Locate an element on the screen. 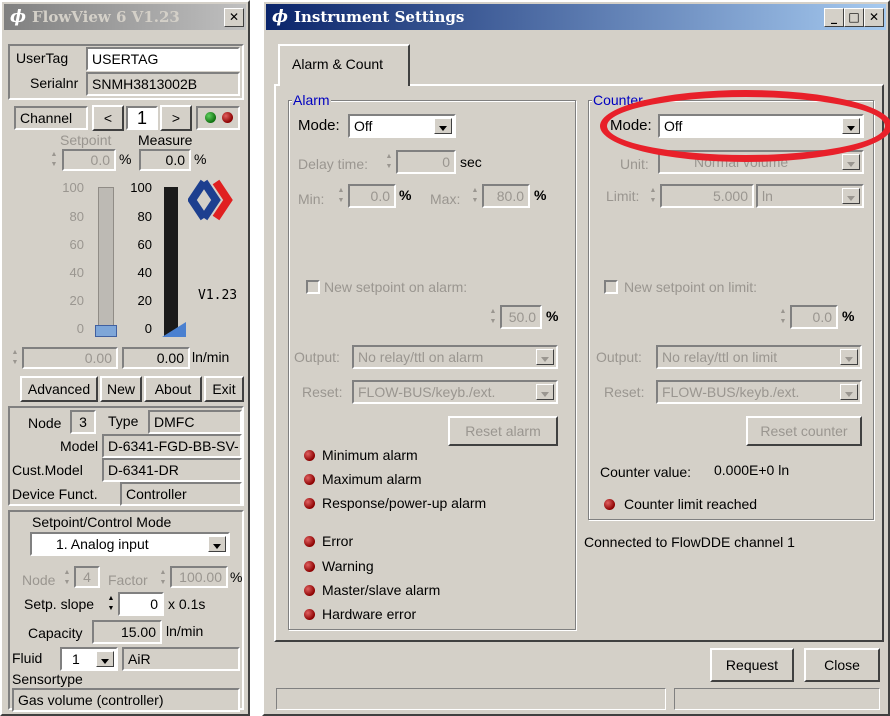 This screenshot has height=716, width=890. setp-slope-spin-icon: ▲ ▼ is located at coordinates (111, 605).